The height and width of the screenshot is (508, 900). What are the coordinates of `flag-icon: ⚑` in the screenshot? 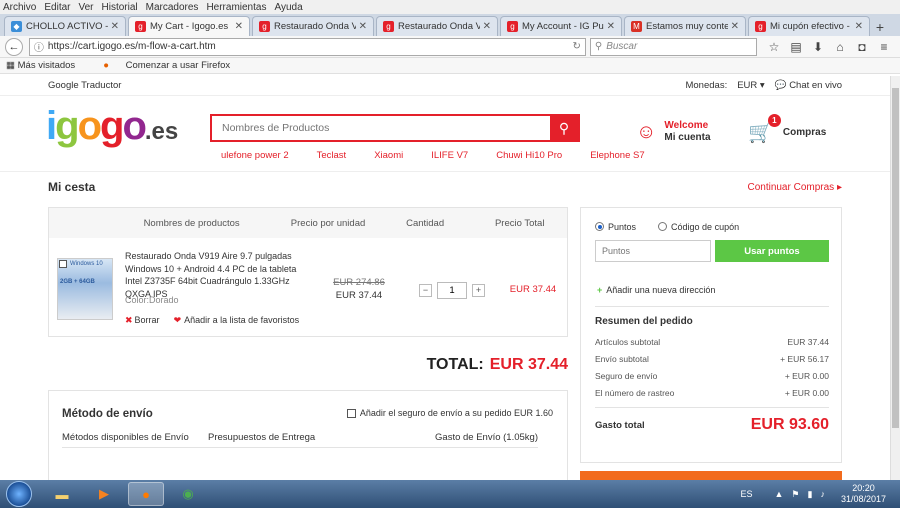 It's located at (795, 494).